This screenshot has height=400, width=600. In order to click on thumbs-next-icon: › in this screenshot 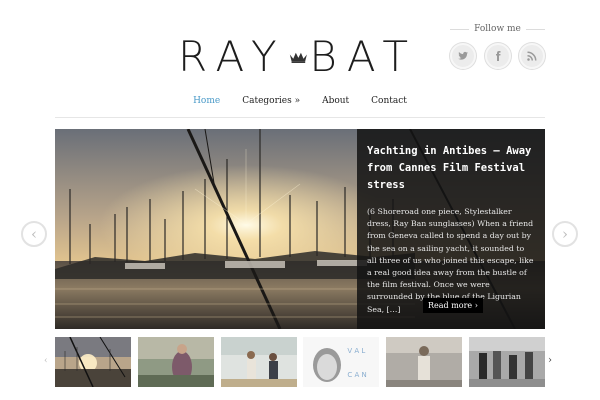, I will do `click(550, 360)`.